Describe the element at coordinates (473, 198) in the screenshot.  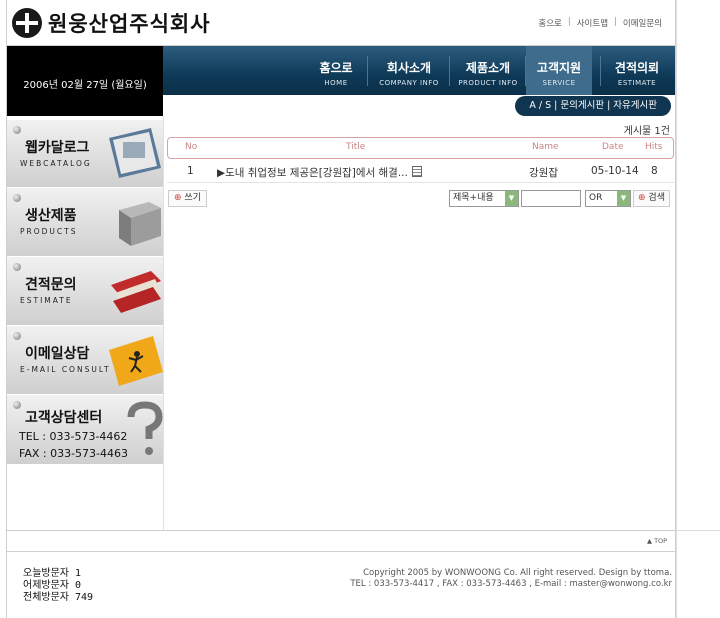
I see `search-field-value: 제목+내용` at that location.